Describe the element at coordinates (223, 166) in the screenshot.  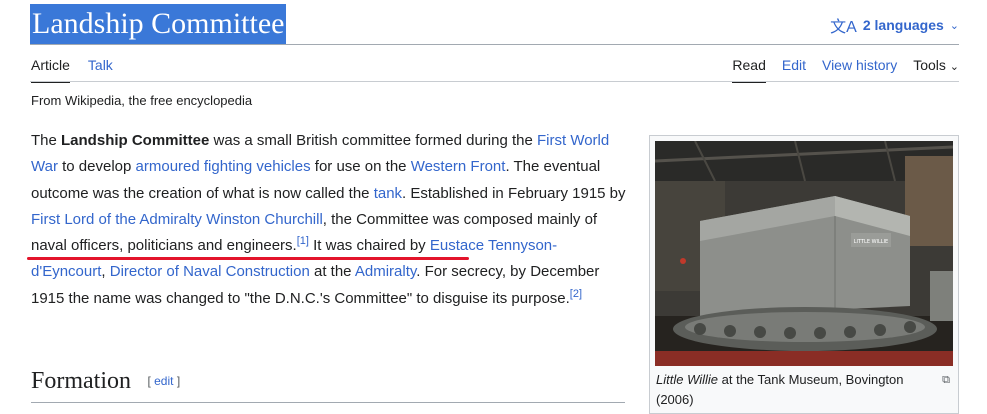
I see `link-armoured-fighting-vehicles: armoured fighting vehicles` at that location.